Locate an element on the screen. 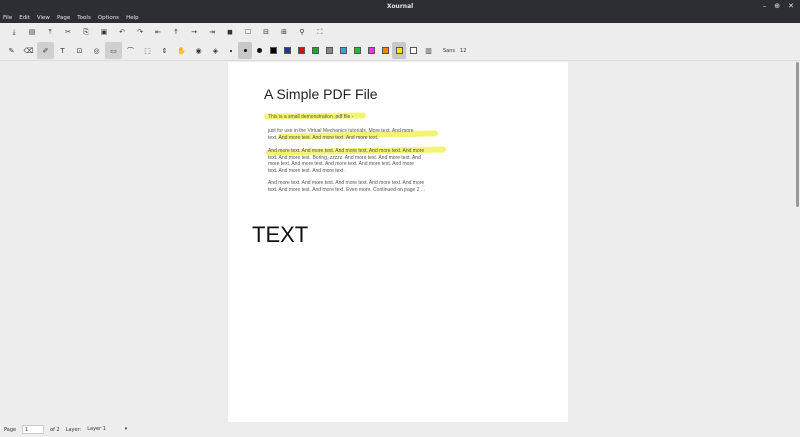 The height and width of the screenshot is (437, 800). window-title: Xournal is located at coordinates (400, 6).